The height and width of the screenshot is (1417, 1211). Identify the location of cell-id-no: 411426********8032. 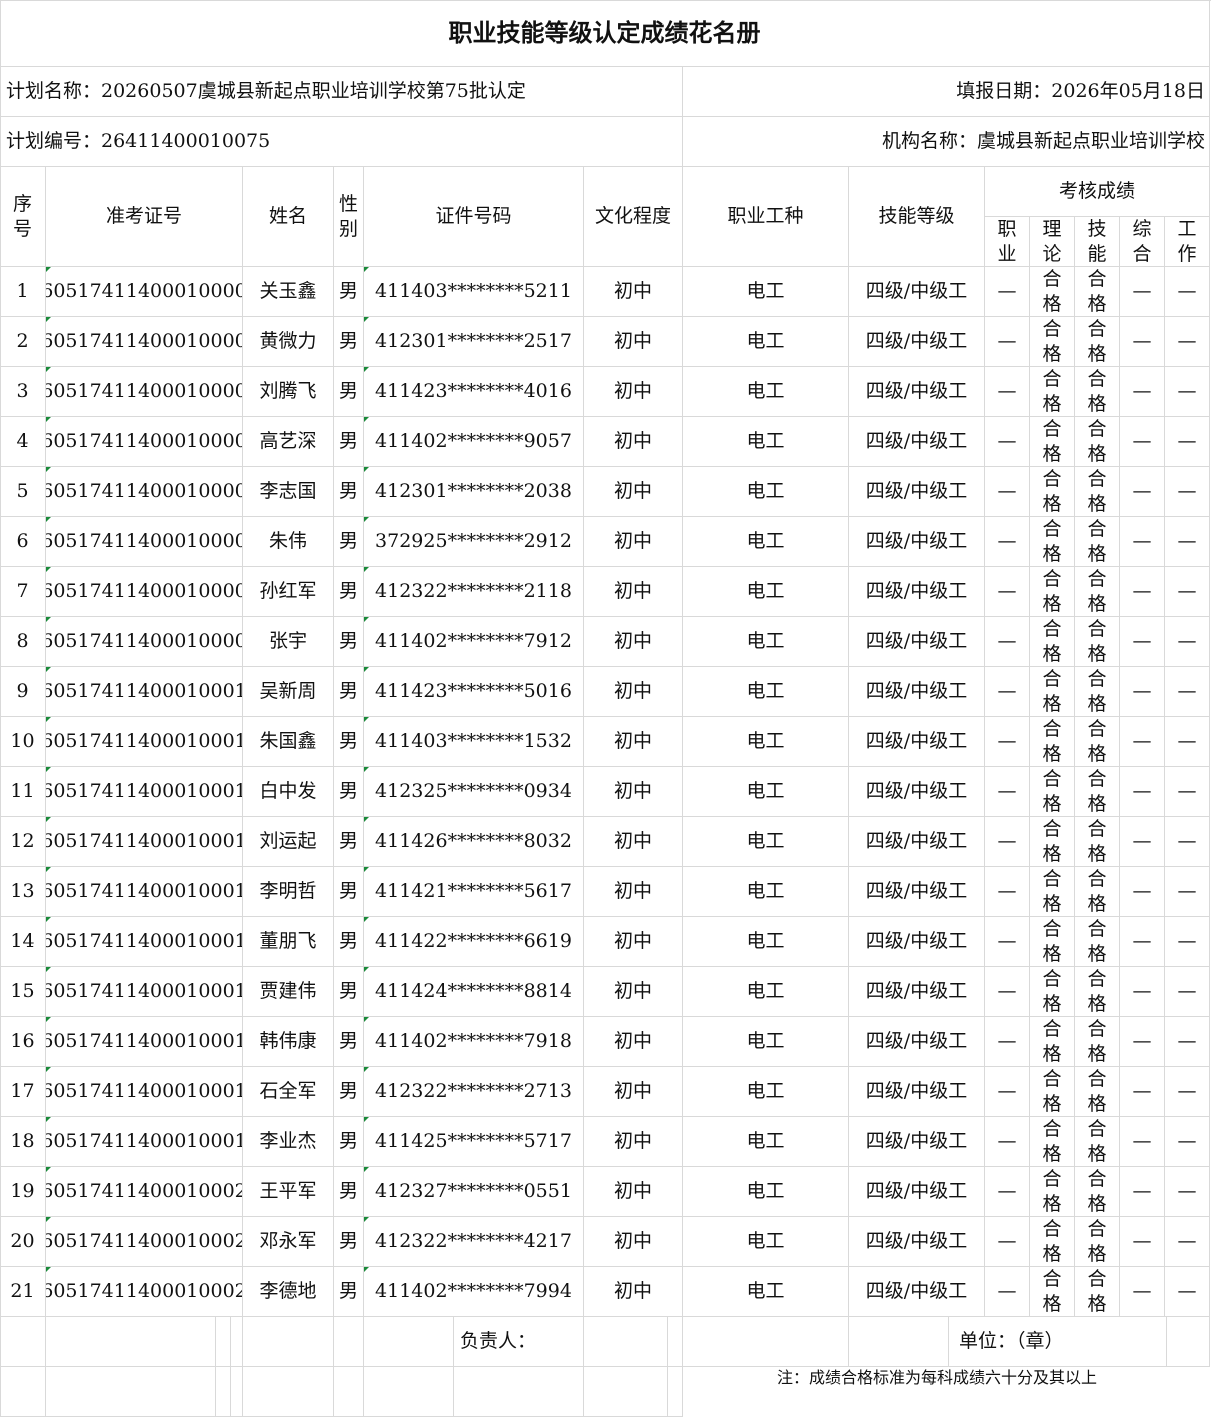
(474, 842).